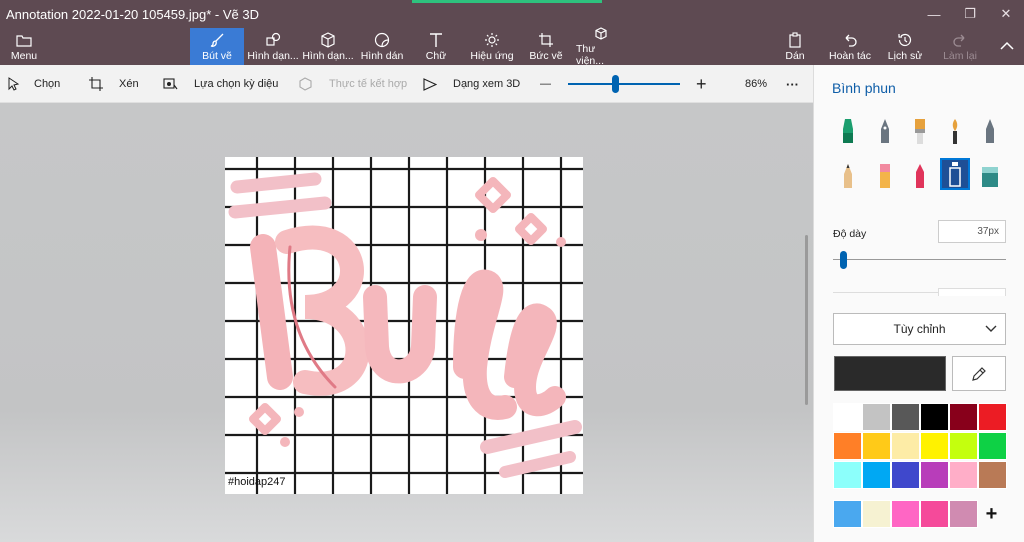 Image resolution: width=1024 pixels, height=542 pixels. I want to click on chevron-down-icon, so click(991, 328).